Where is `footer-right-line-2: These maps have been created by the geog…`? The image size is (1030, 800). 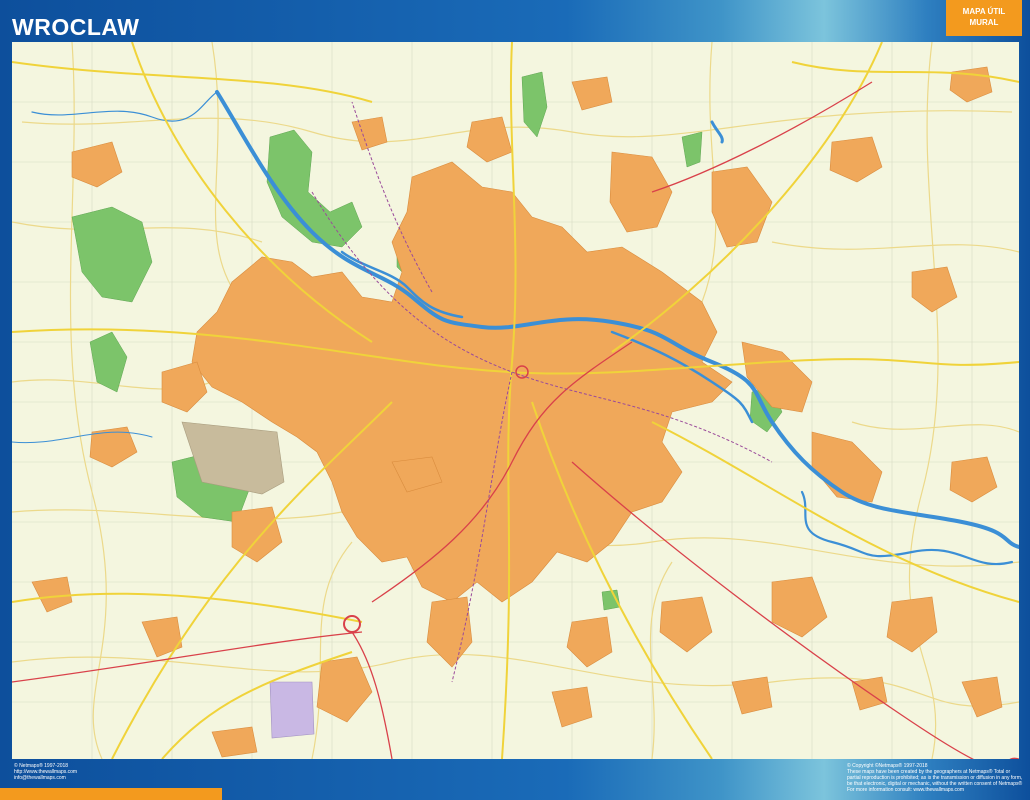 footer-right-line-2: These maps have been created by the geog… is located at coordinates (935, 778).